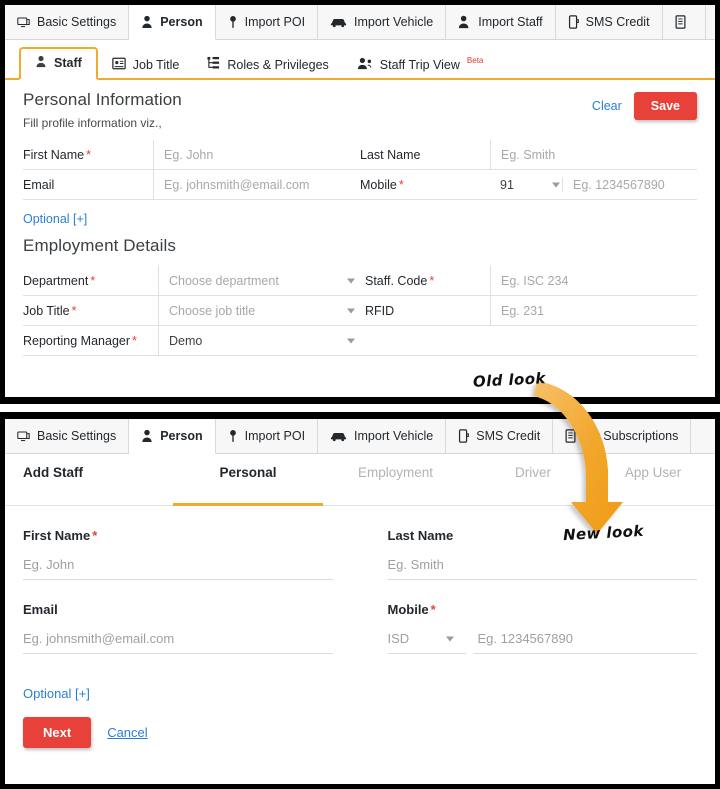 This screenshot has height=789, width=720. I want to click on department-label: Department *, so click(90, 281).